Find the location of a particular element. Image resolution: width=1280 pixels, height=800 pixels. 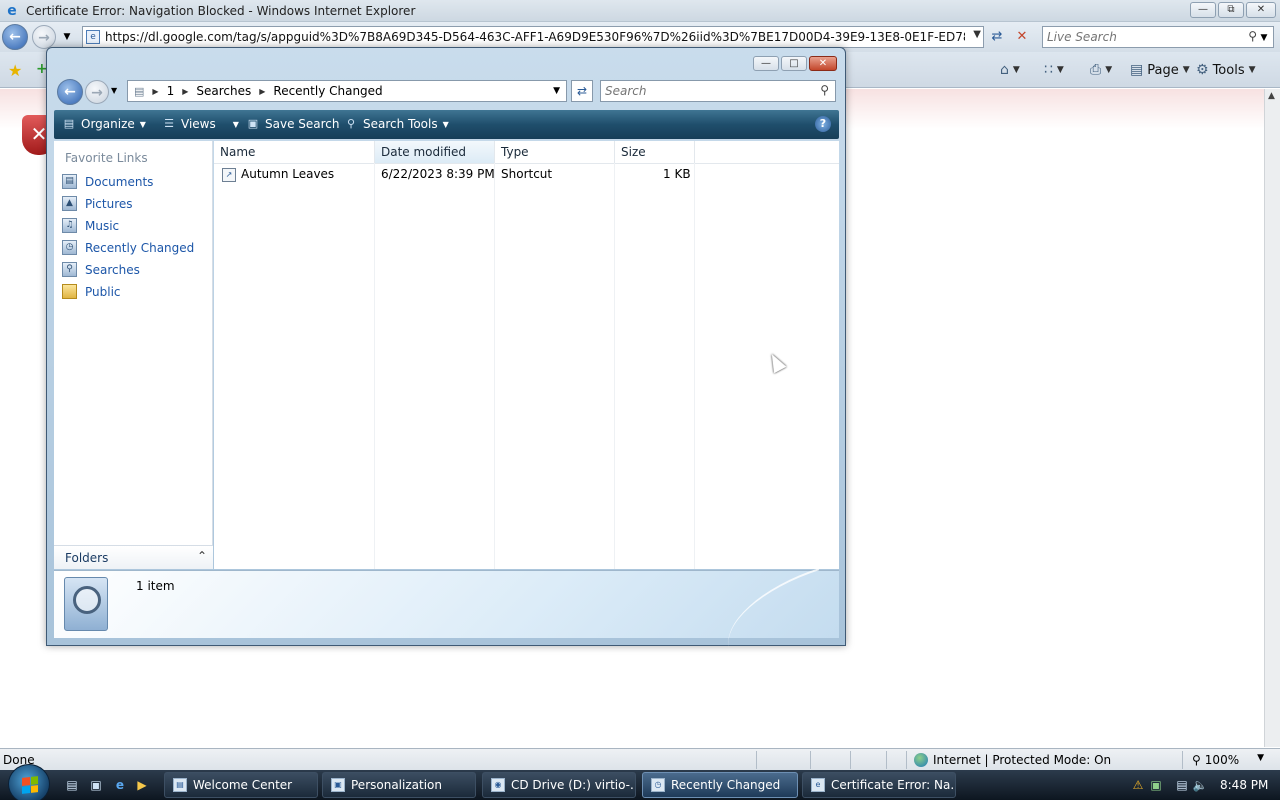

show-desktop-icon: ▤ is located at coordinates (72, 785).